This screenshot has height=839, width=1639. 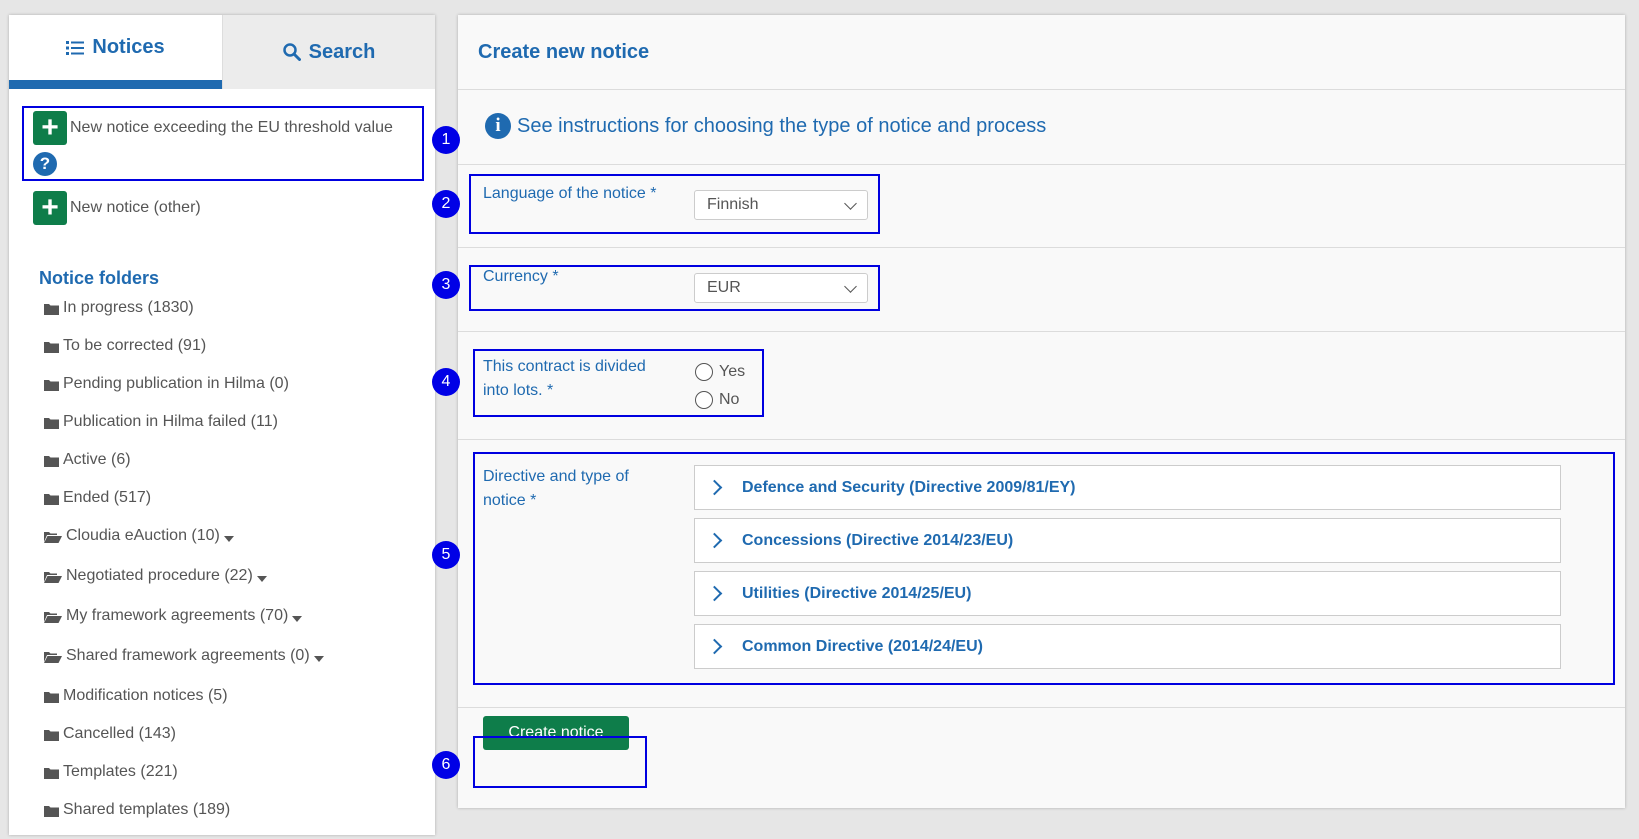 I want to click on folder-label: Templates (221), so click(x=120, y=771).